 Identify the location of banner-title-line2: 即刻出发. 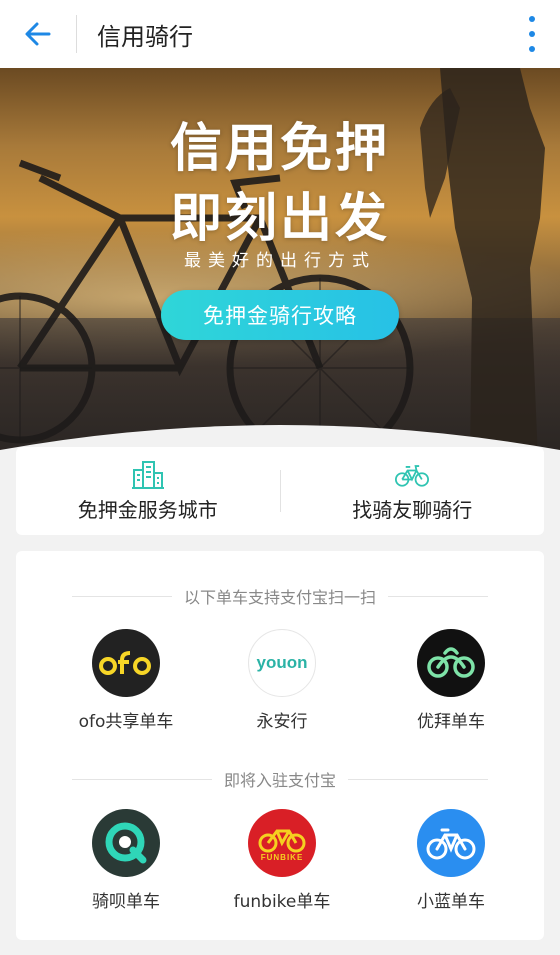
(279, 219).